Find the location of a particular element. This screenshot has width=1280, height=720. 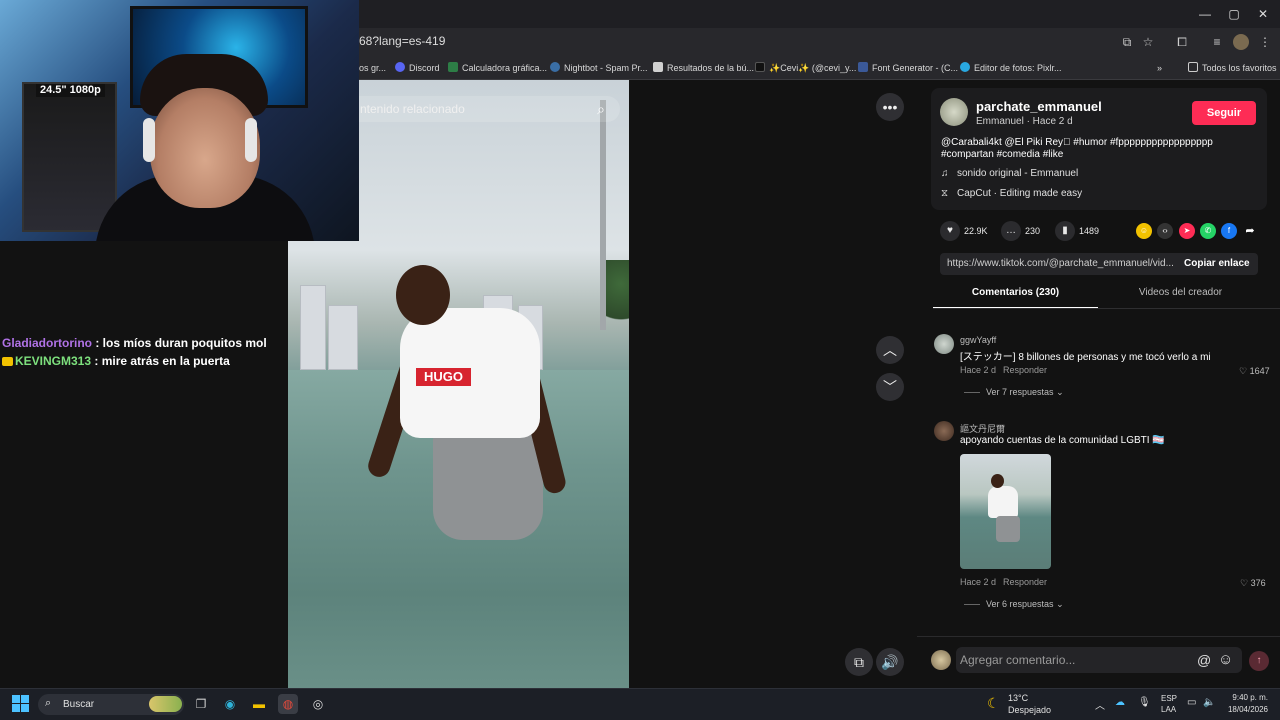

menu-kebab-icon: ⋮ is located at coordinates (1265, 42).